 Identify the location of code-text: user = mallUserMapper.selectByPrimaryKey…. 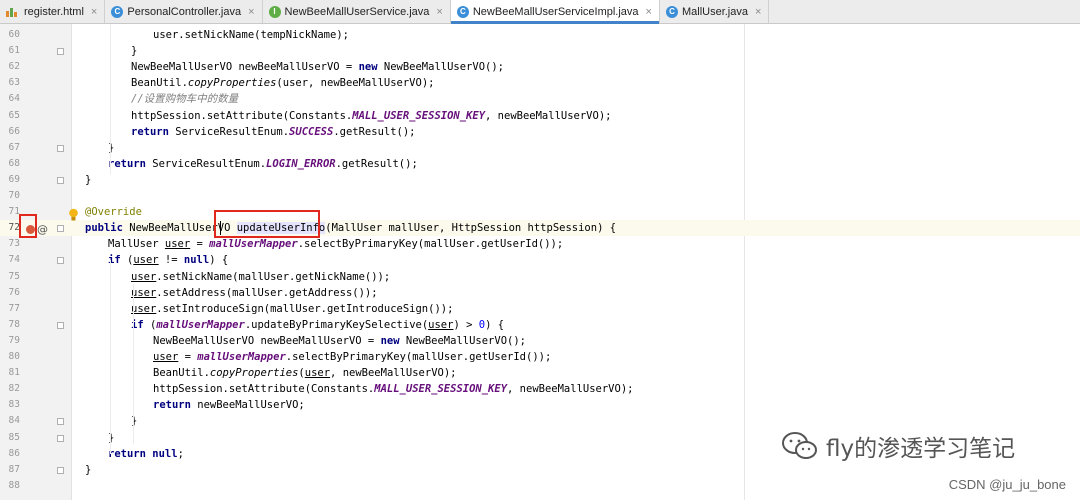
(352, 357).